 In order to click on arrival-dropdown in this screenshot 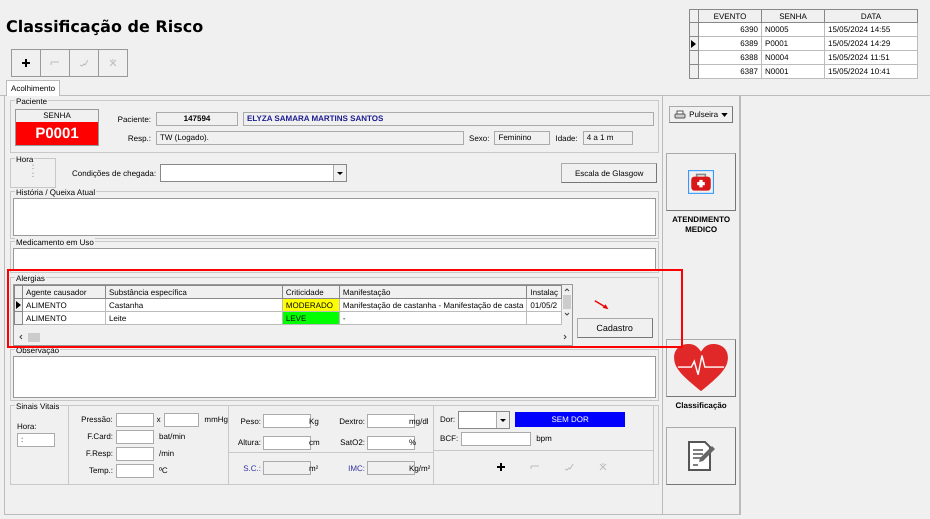, I will do `click(254, 173)`.